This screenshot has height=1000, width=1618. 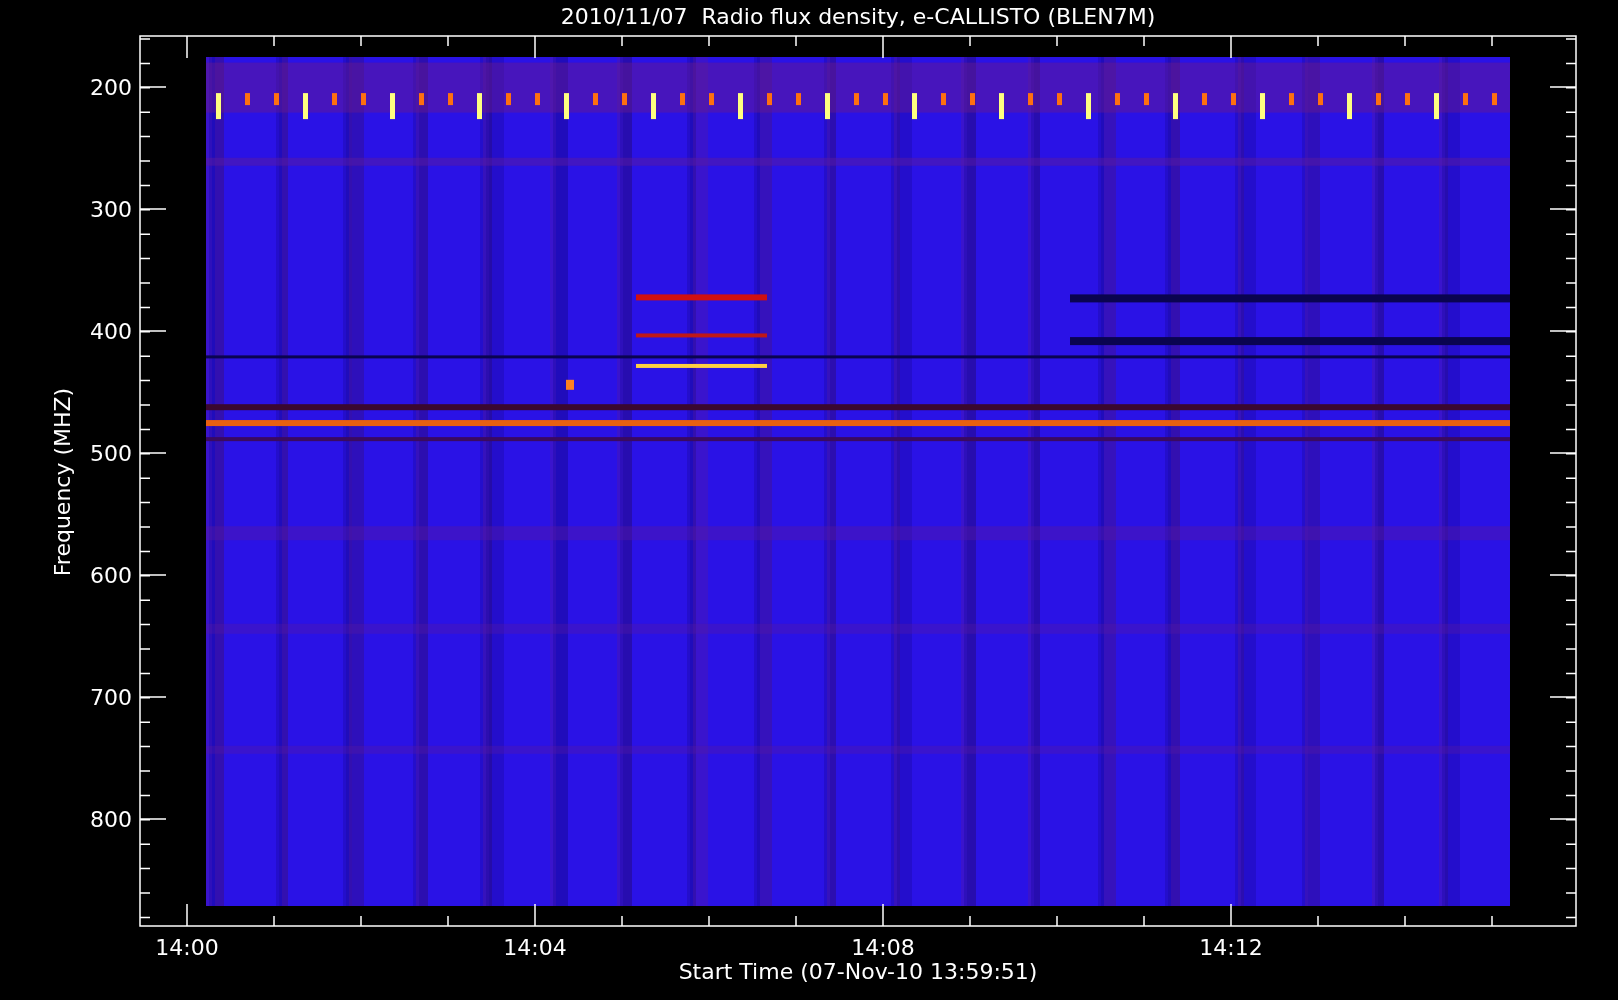 What do you see at coordinates (111, 819) in the screenshot?
I see `y-tick-label: 800` at bounding box center [111, 819].